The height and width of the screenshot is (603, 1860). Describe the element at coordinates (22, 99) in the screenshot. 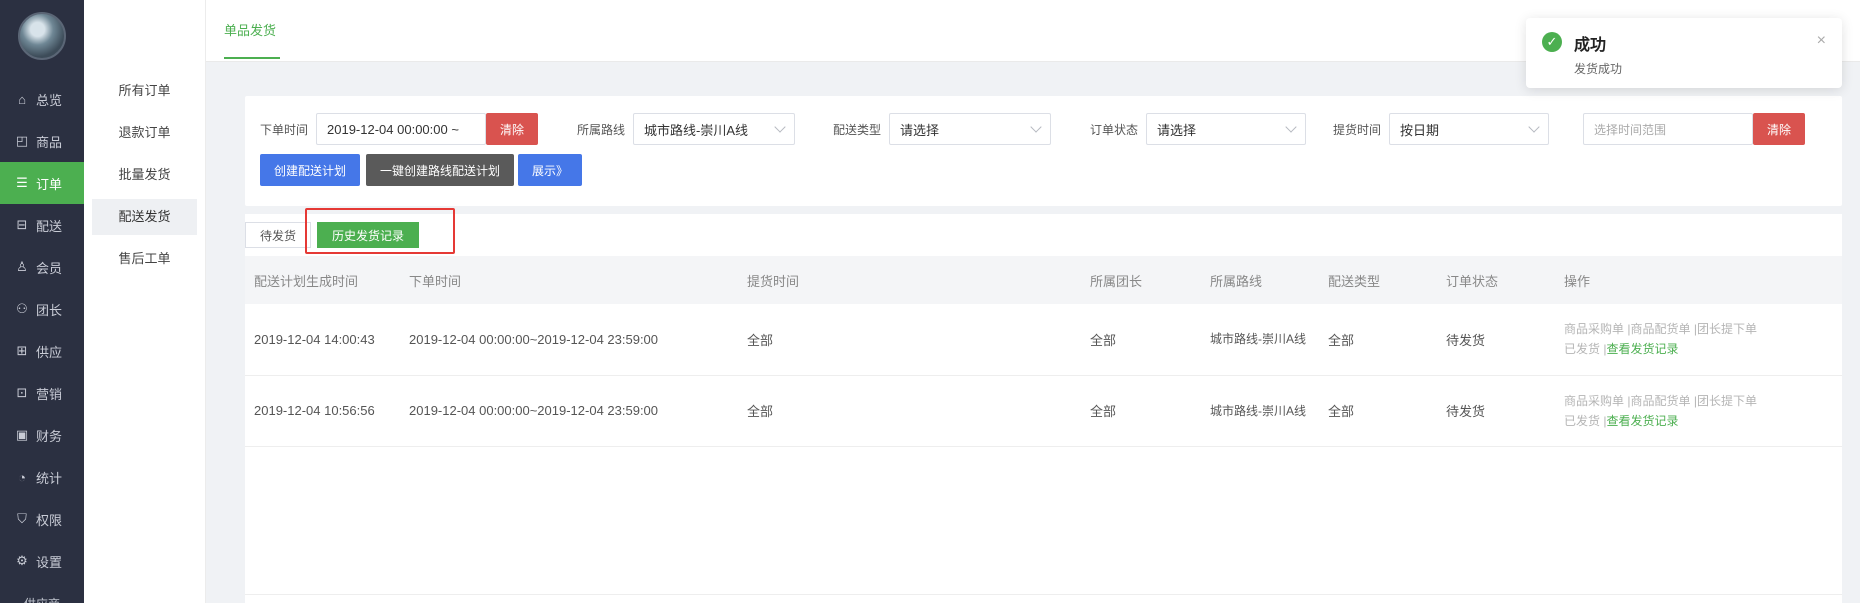

I see `home-icon: ⌂` at that location.